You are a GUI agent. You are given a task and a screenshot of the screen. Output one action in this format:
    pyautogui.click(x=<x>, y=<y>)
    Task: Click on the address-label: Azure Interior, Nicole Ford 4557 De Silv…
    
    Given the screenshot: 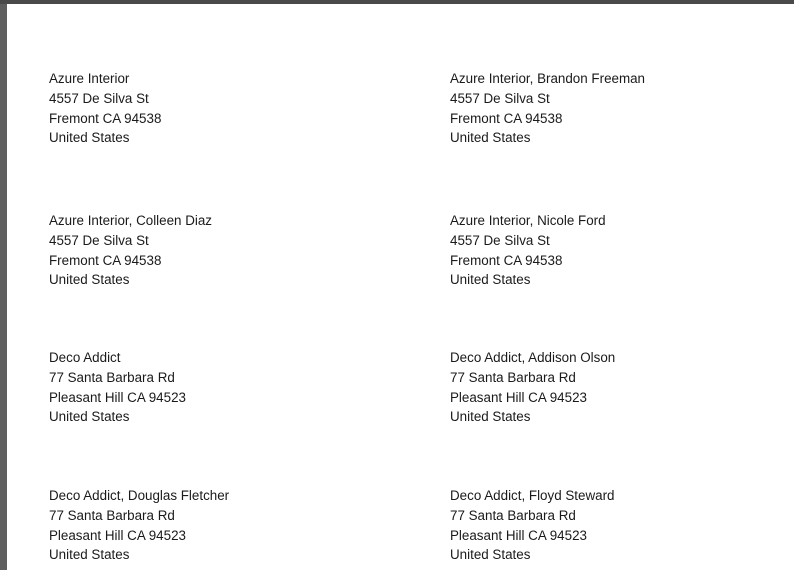 What is the action you would take?
    pyautogui.click(x=528, y=250)
    